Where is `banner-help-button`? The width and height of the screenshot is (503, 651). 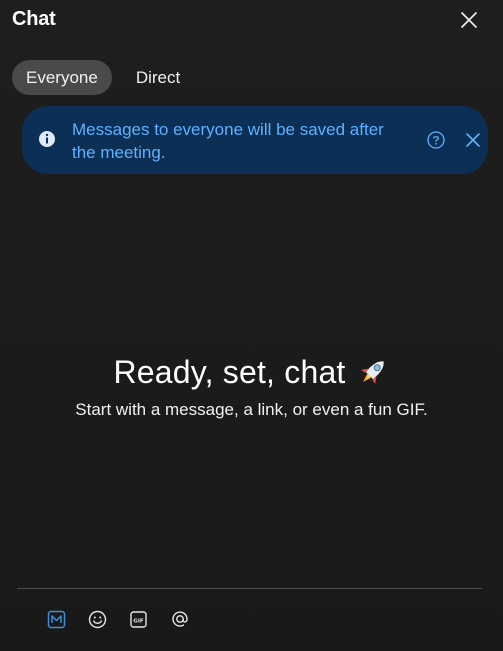
banner-help-button is located at coordinates (436, 140).